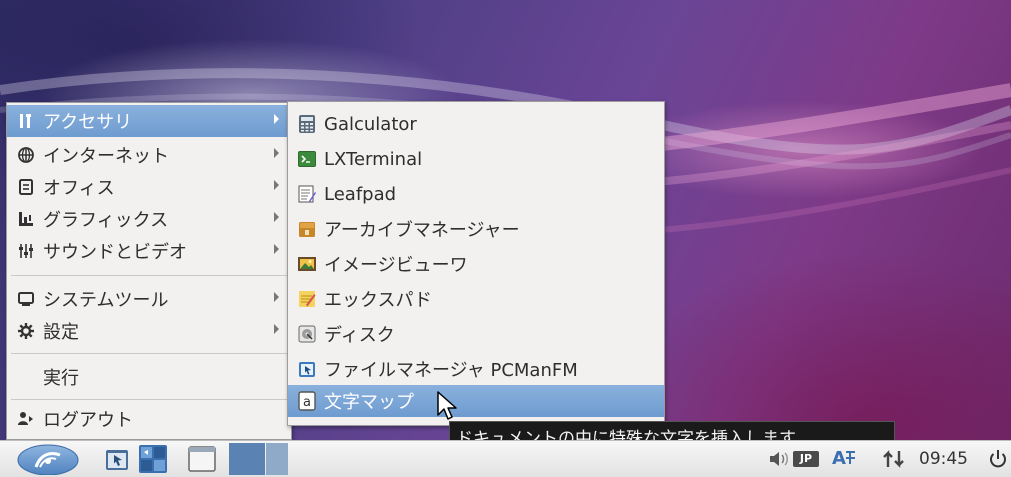 The height and width of the screenshot is (477, 1011). What do you see at coordinates (79, 188) in the screenshot?
I see `menu-item-label: オフィス` at bounding box center [79, 188].